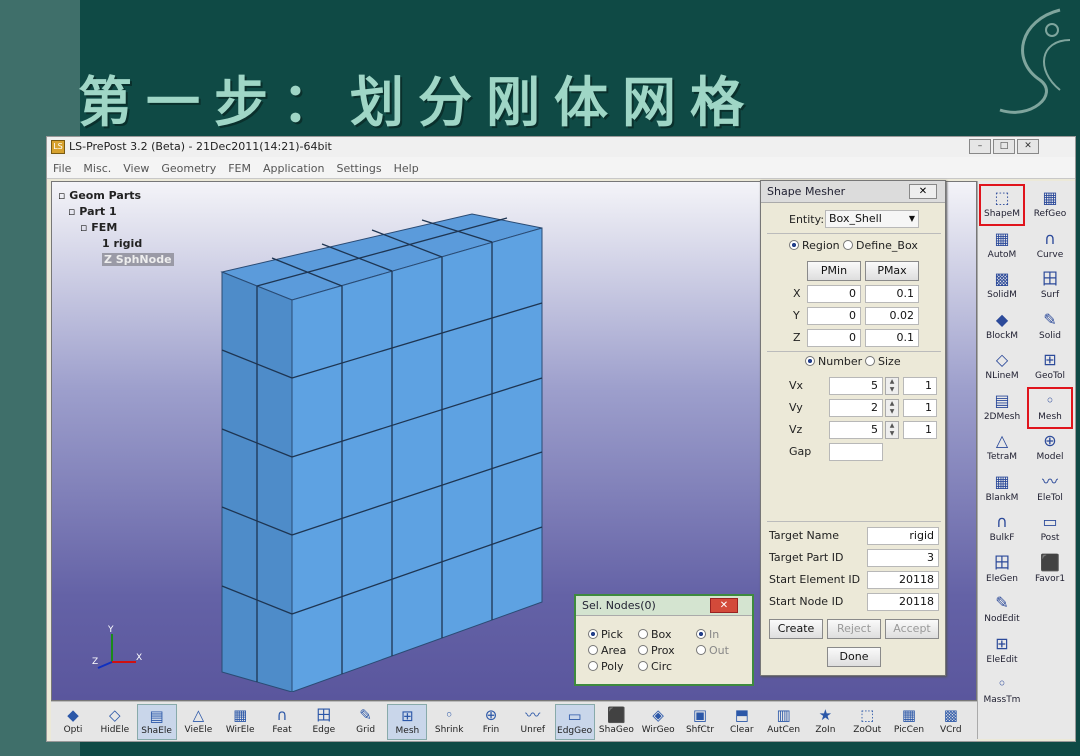 This screenshot has width=1080, height=756. Describe the element at coordinates (1050, 327) in the screenshot. I see `tool-solid-button: ✎ Solid` at that location.